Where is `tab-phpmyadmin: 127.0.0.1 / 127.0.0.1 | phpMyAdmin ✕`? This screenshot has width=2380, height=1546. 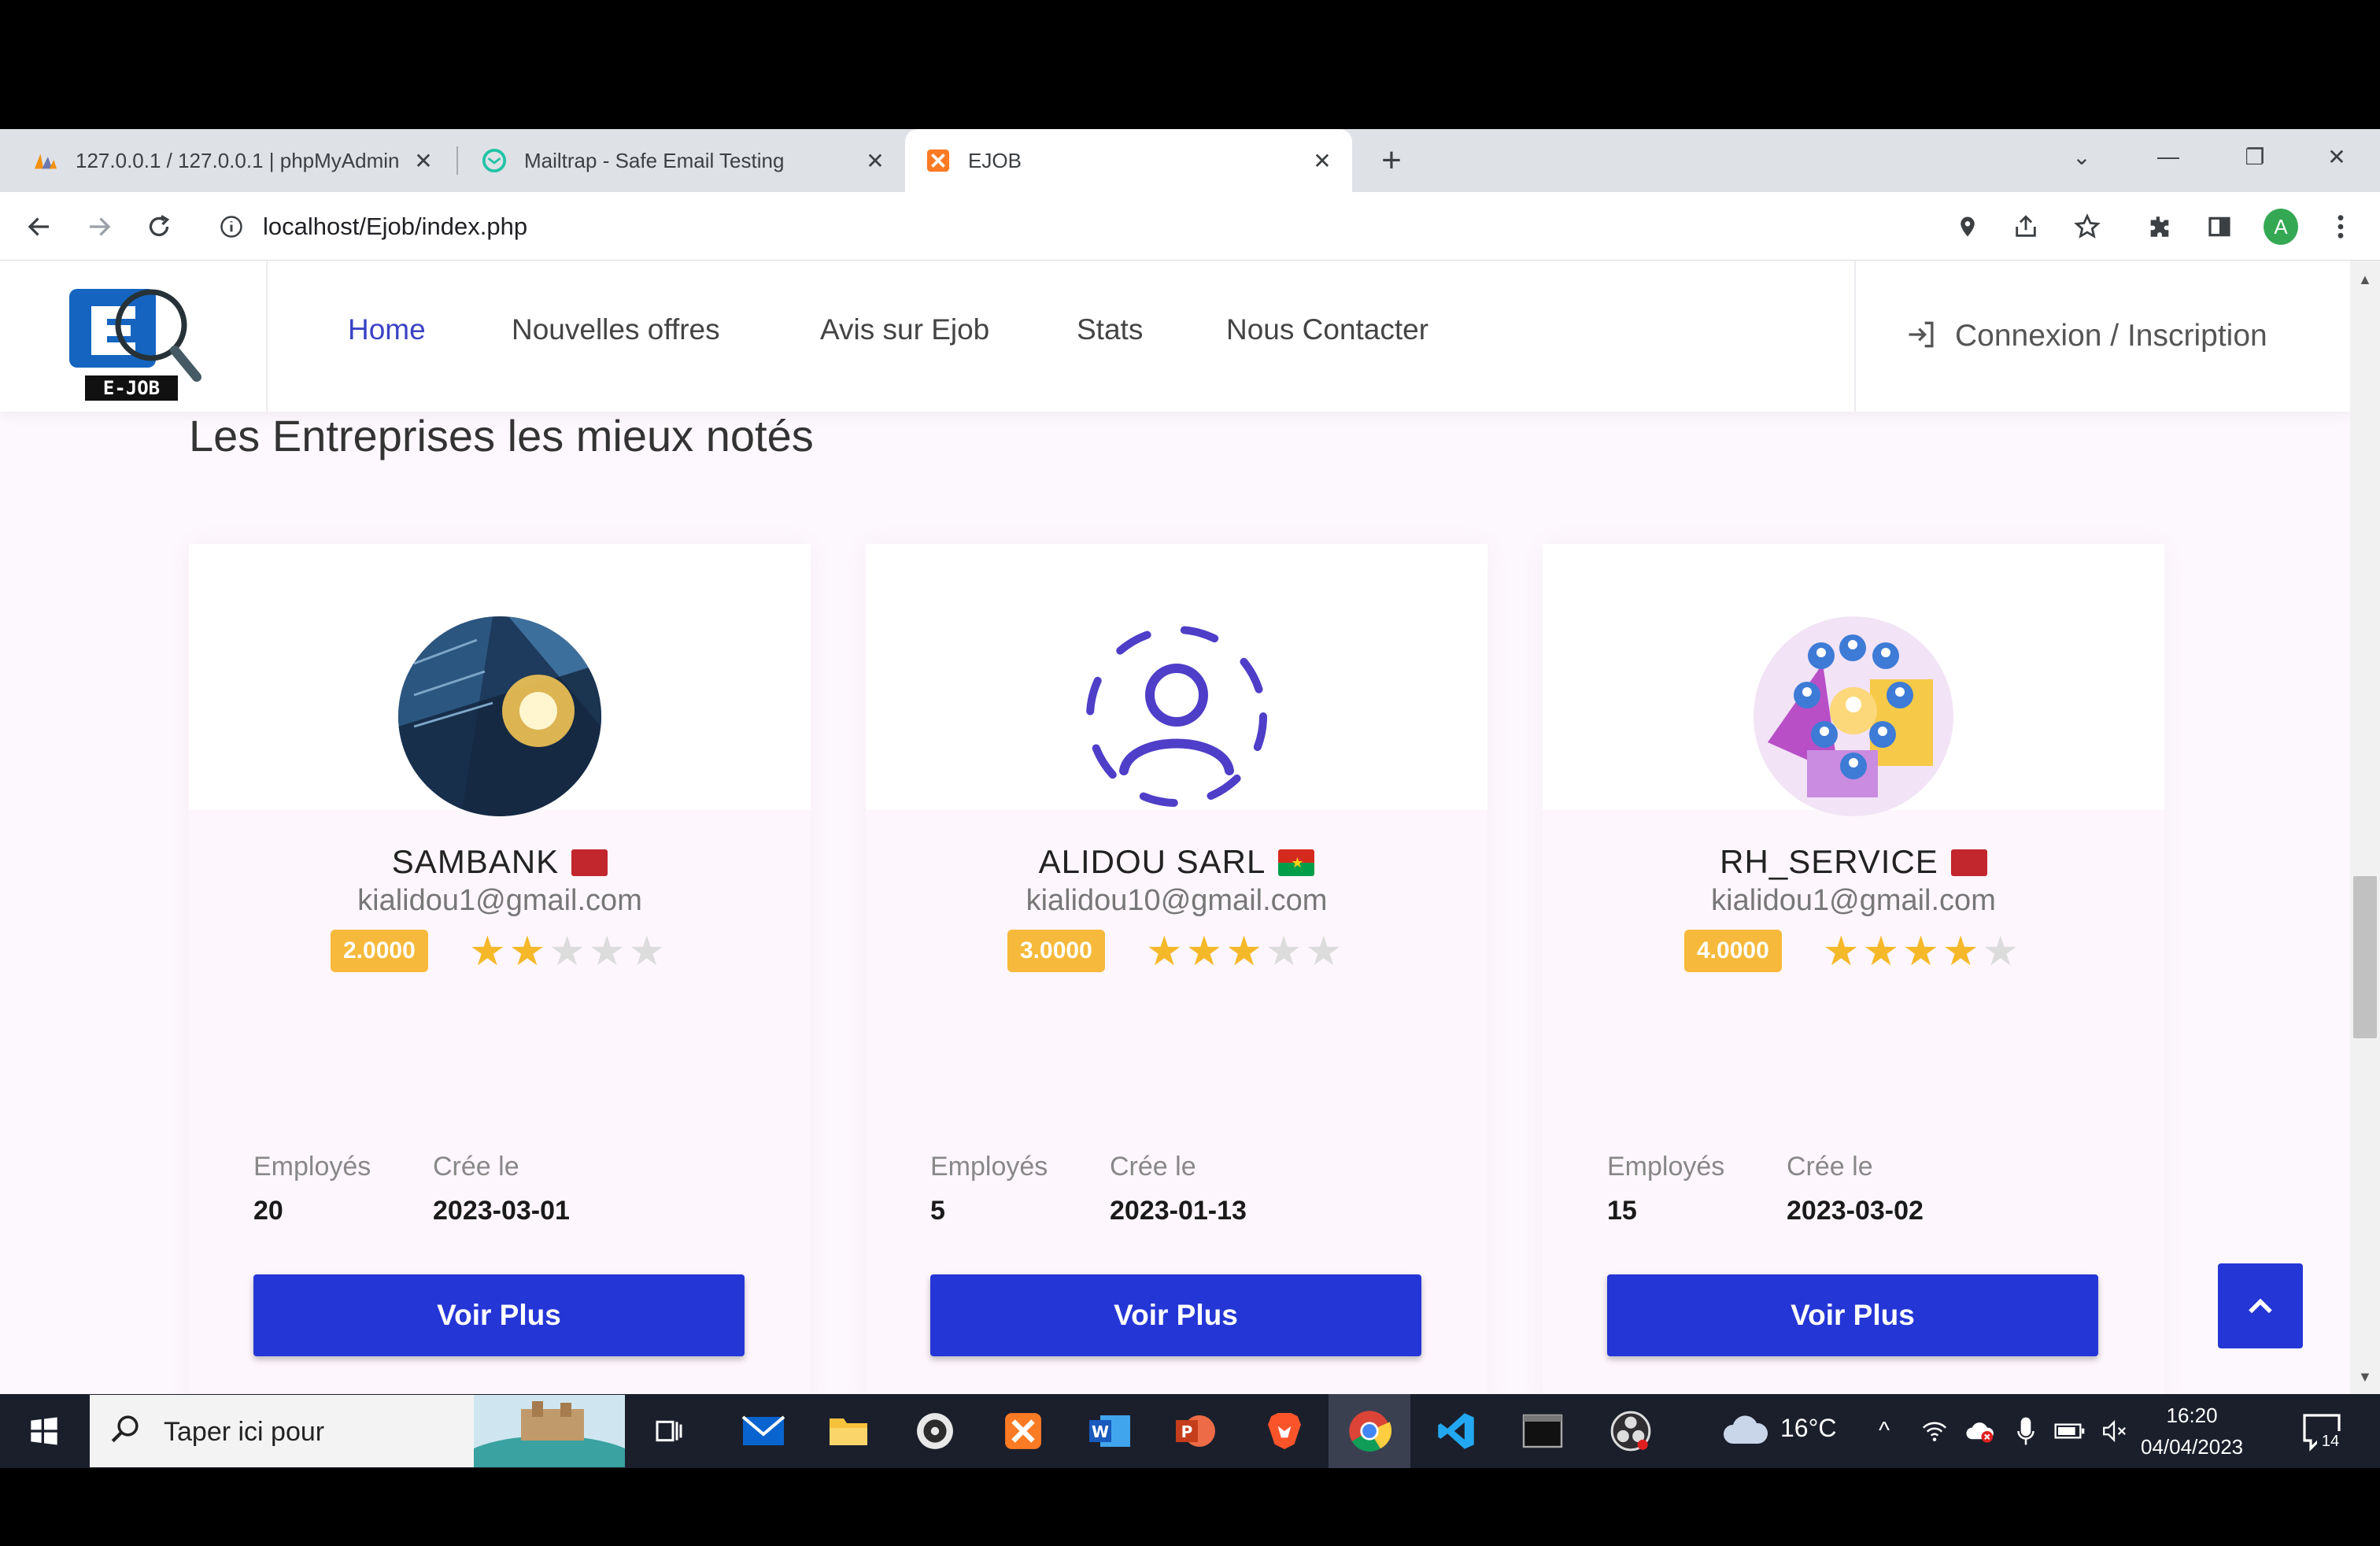
tab-phpmyadmin: 127.0.0.1 / 127.0.0.1 | phpMyAdmin ✕ is located at coordinates (226, 160).